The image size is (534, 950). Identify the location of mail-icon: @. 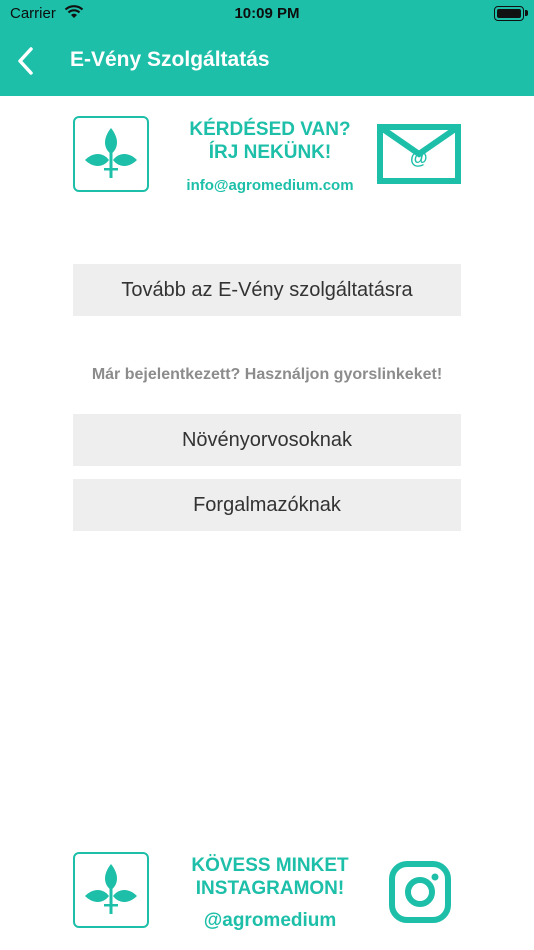
(419, 154).